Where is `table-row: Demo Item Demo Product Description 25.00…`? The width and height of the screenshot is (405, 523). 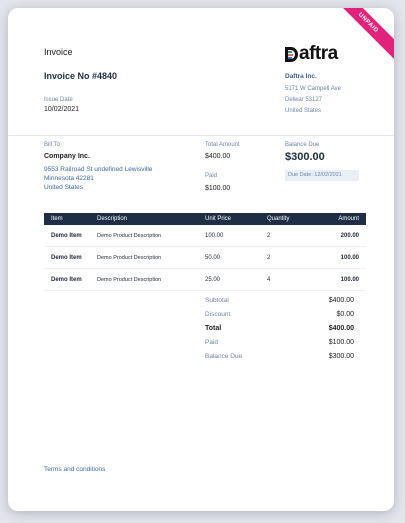 table-row: Demo Item Demo Product Description 25.00… is located at coordinates (205, 280).